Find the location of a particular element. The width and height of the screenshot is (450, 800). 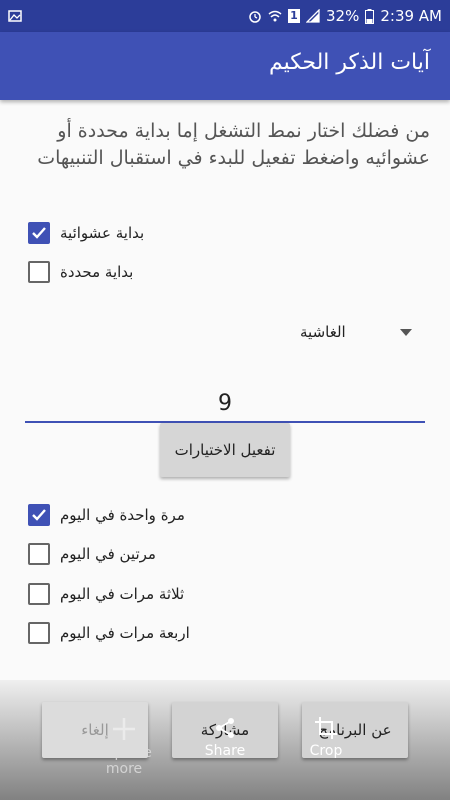

activate-selections-button: تفعيل الاختيارات is located at coordinates (225, 450).